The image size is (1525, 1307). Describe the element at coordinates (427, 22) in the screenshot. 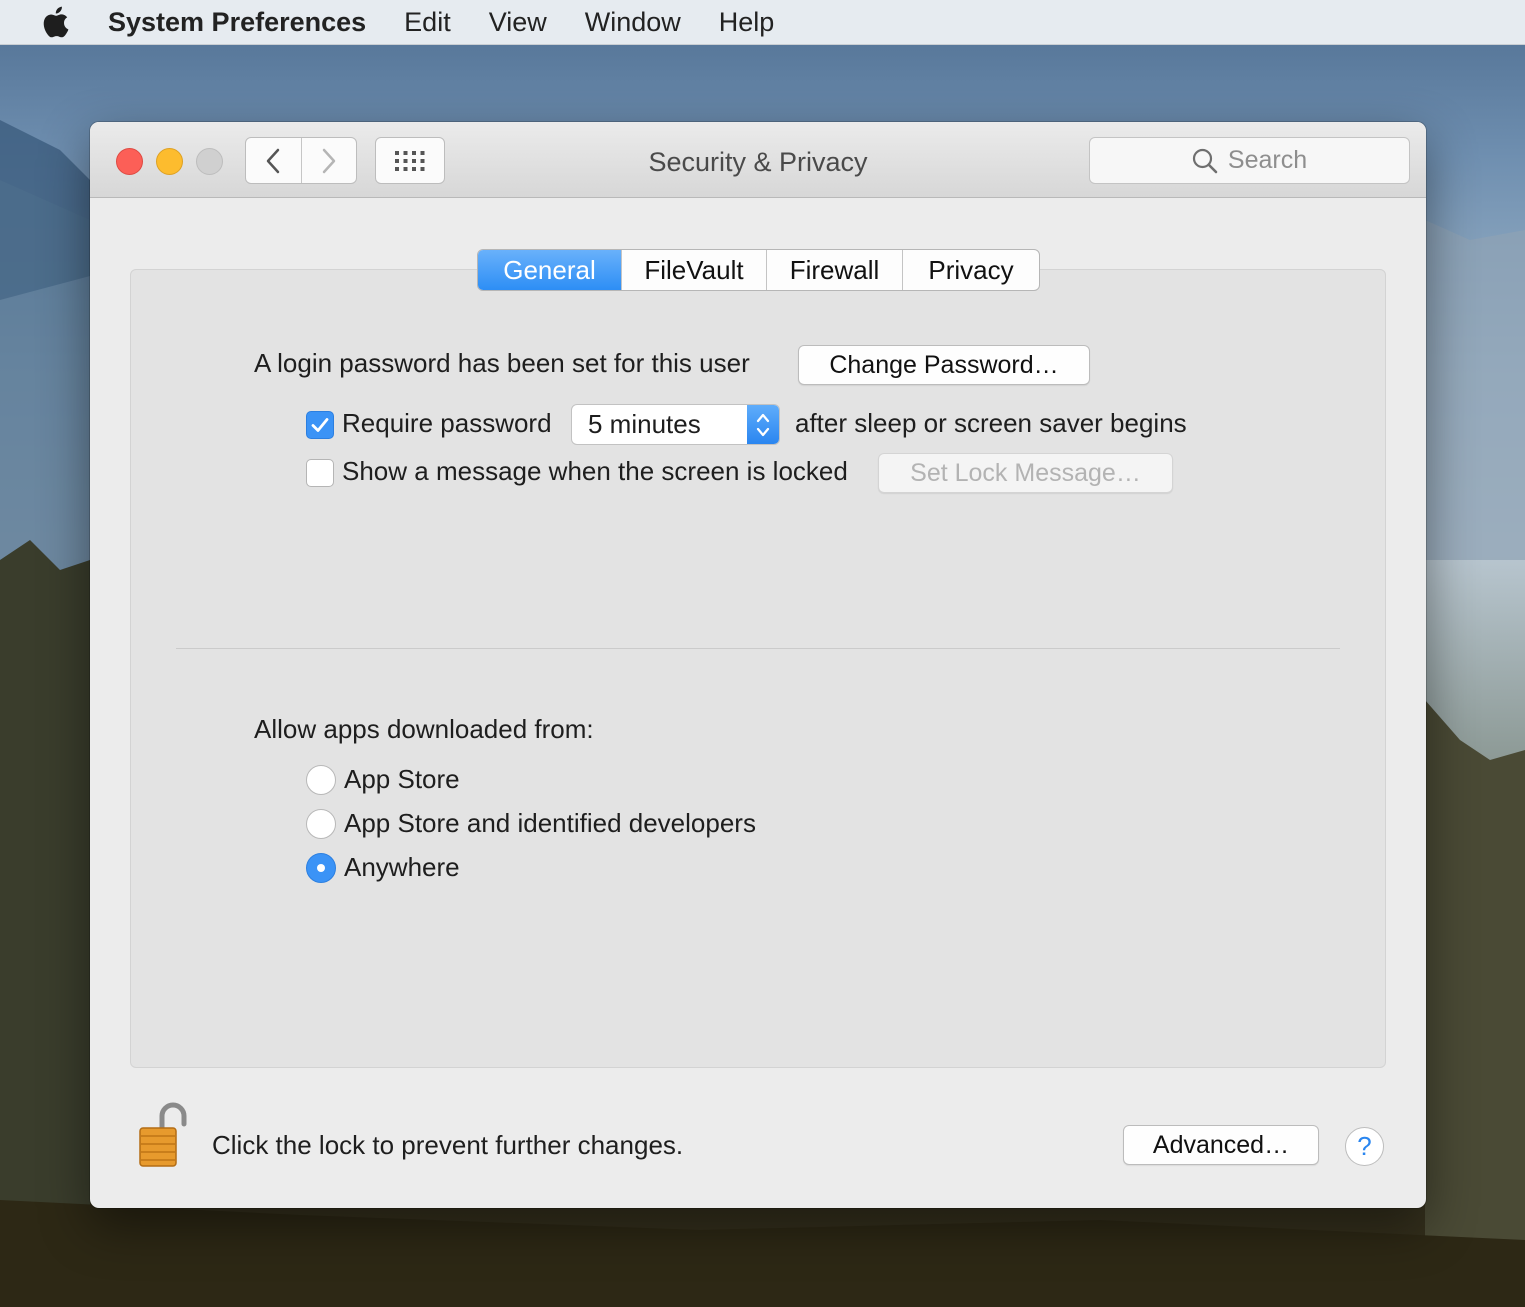

I see `menu-edit: Edit` at that location.